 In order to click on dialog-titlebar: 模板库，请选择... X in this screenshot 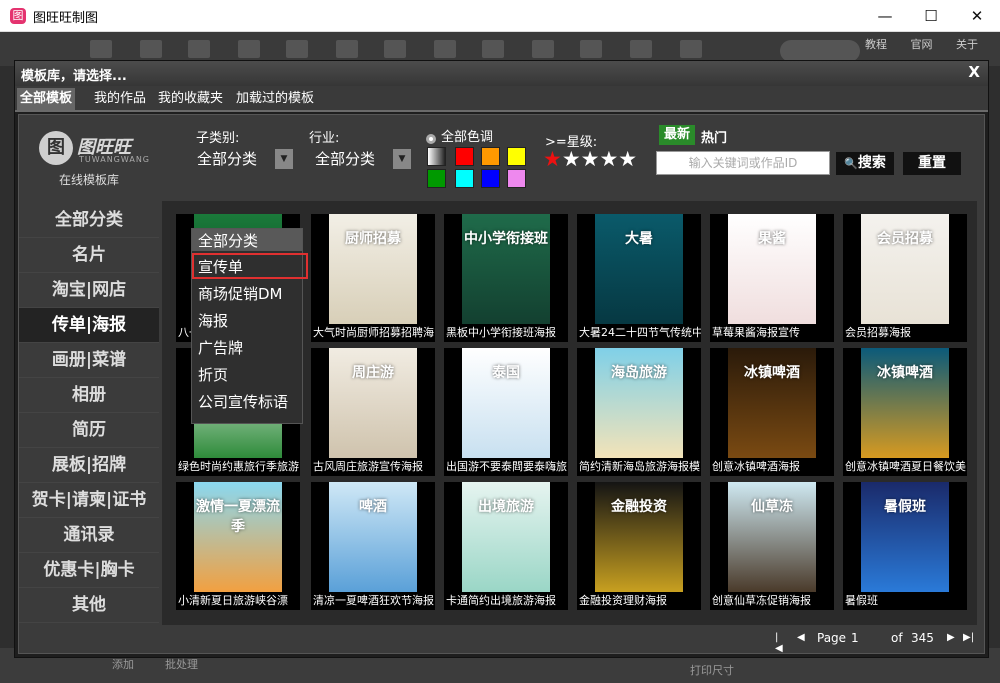, I will do `click(501, 73)`.